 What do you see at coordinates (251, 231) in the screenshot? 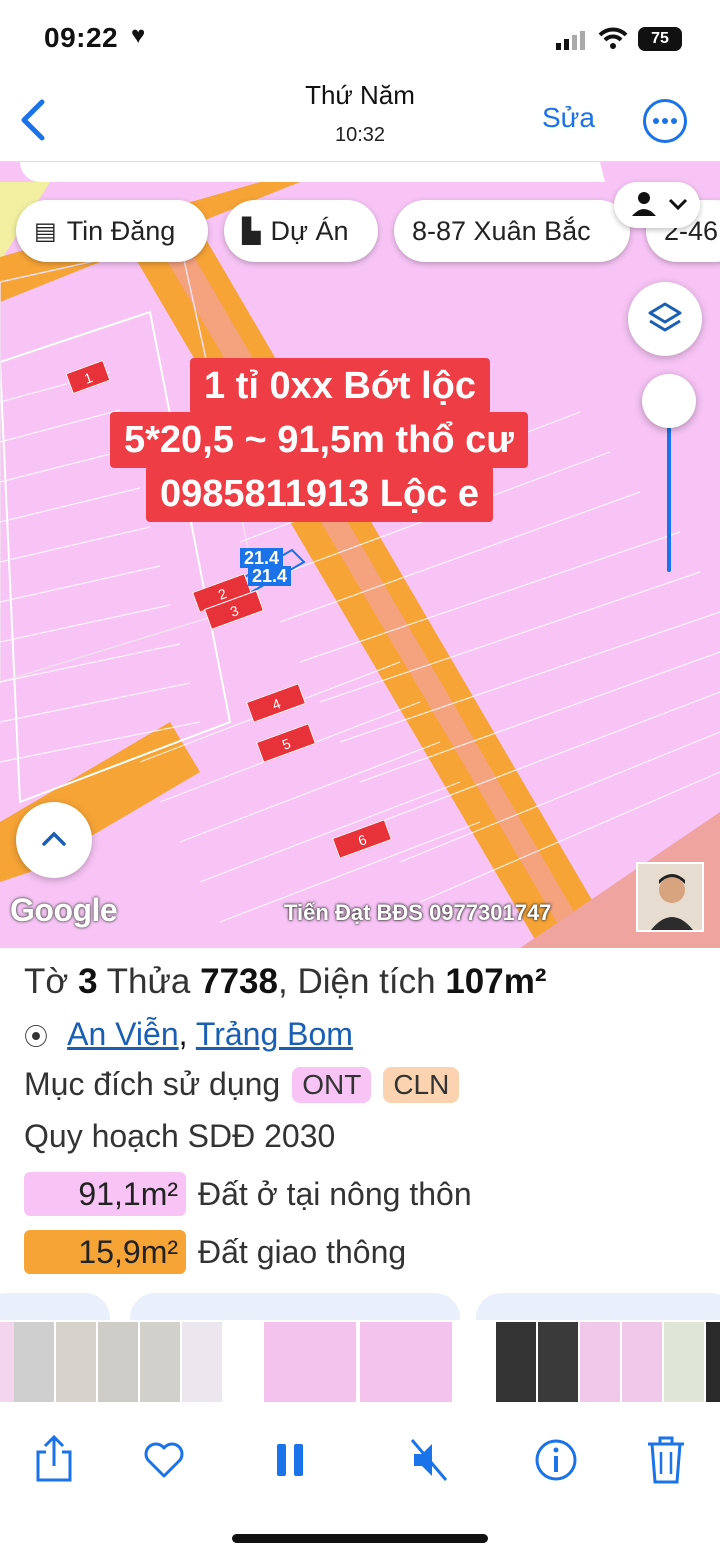
I see `building-icon: ▙` at bounding box center [251, 231].